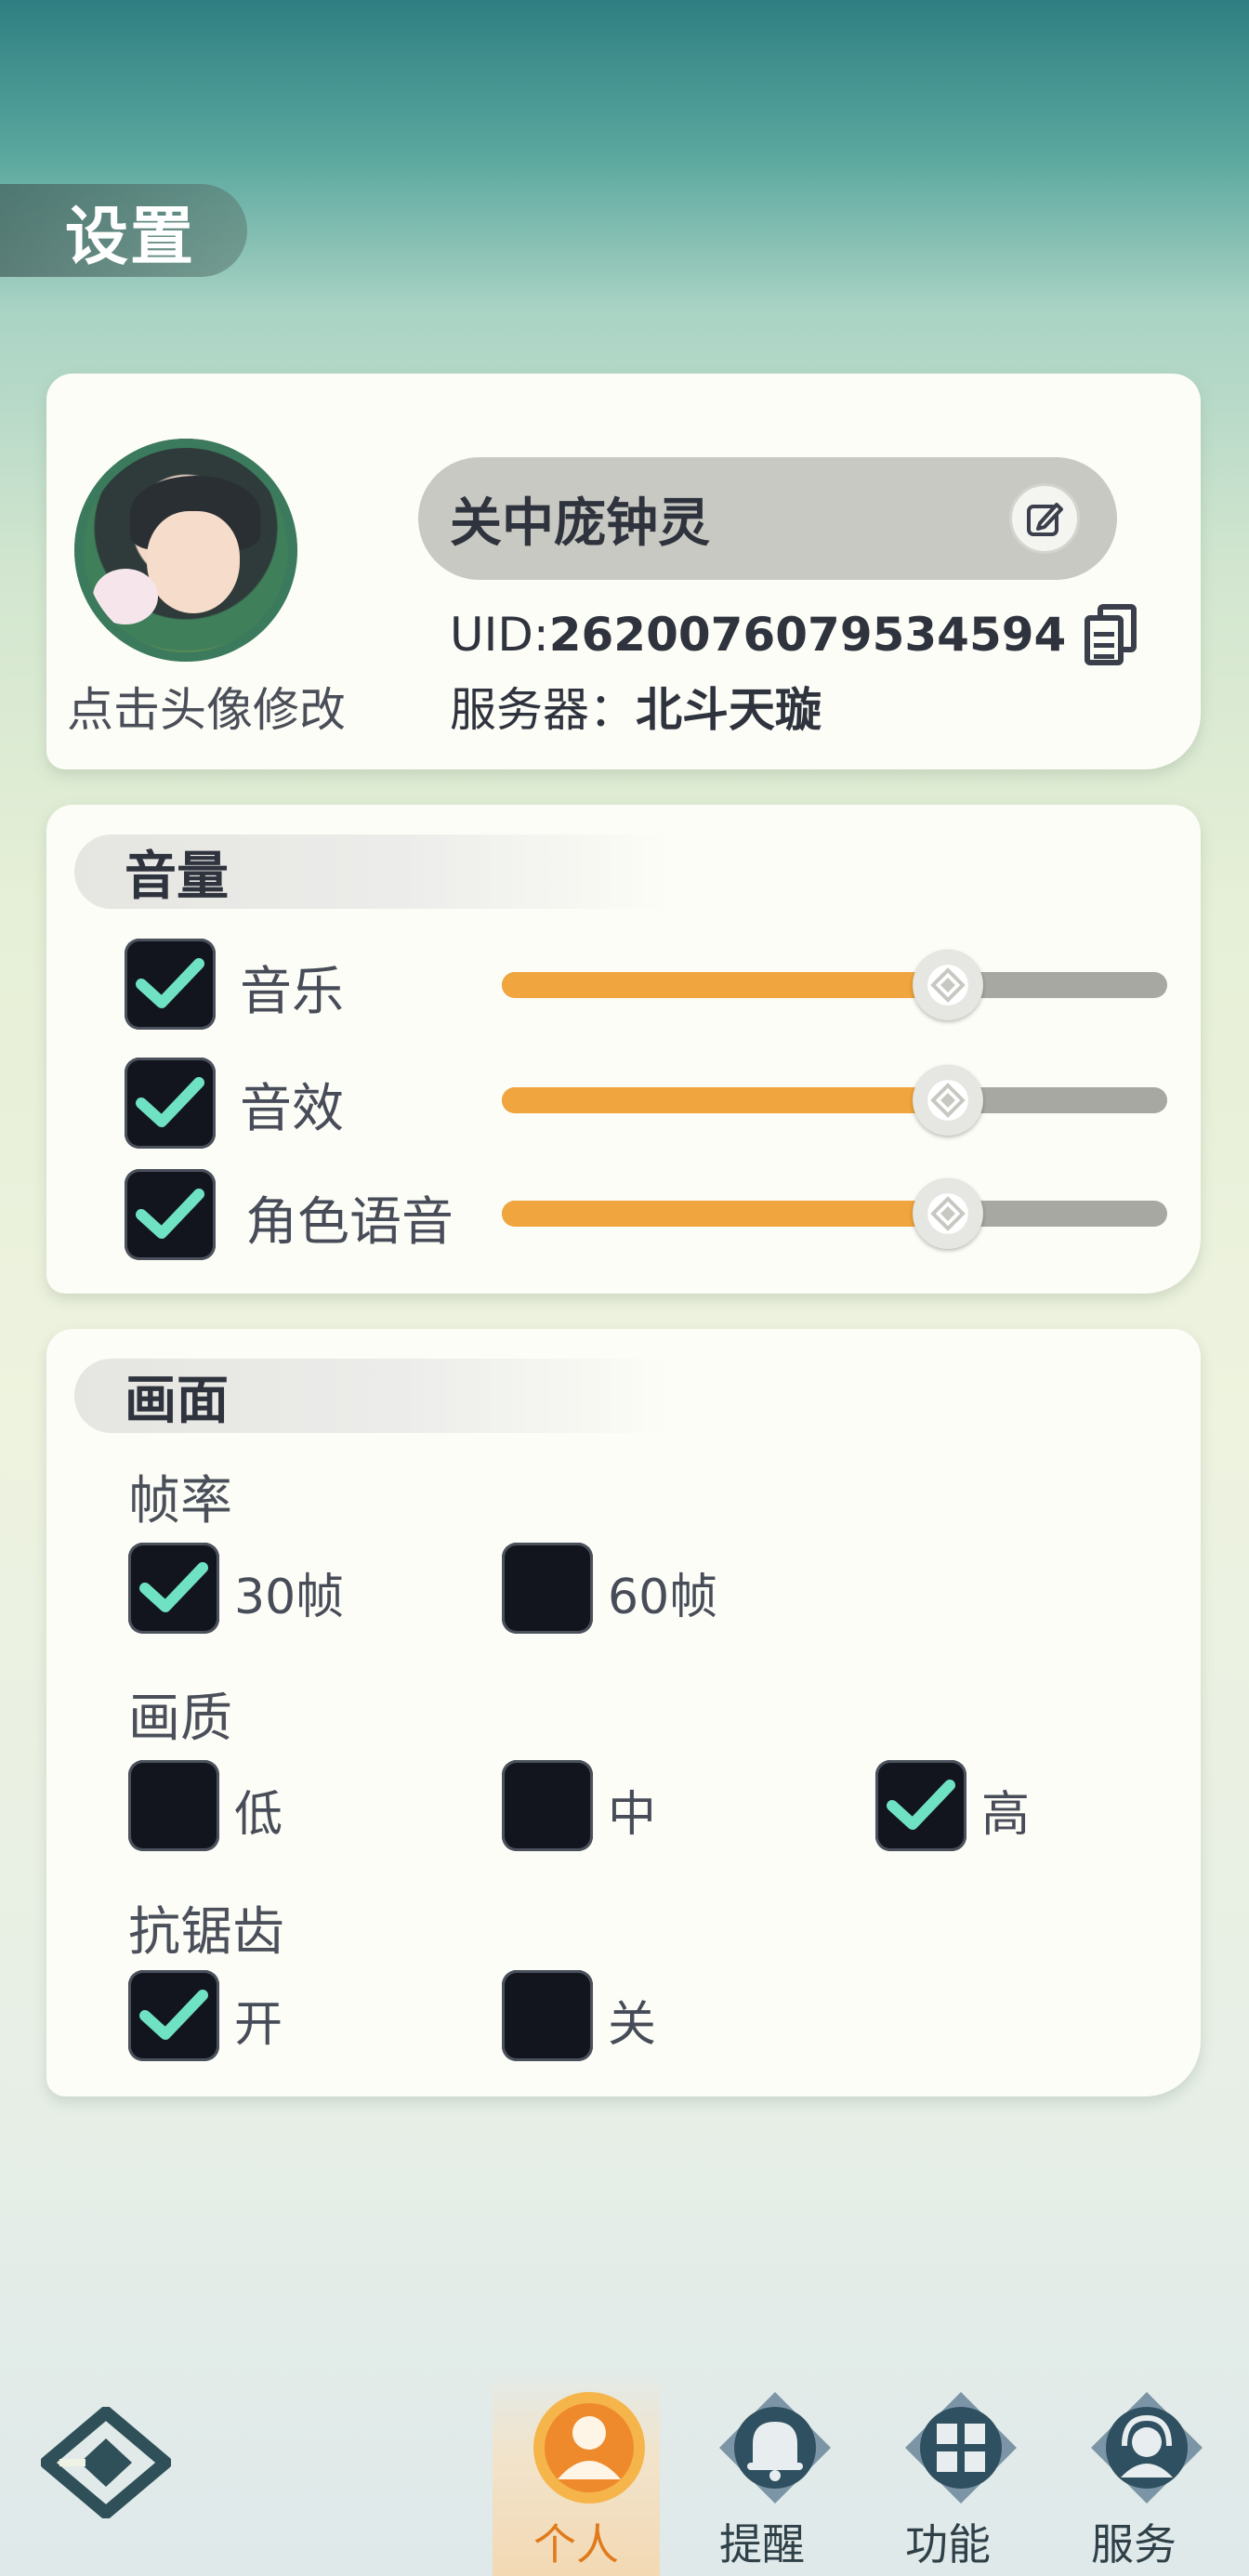 This screenshot has width=1249, height=2576. I want to click on uid-label: UID:, so click(499, 635).